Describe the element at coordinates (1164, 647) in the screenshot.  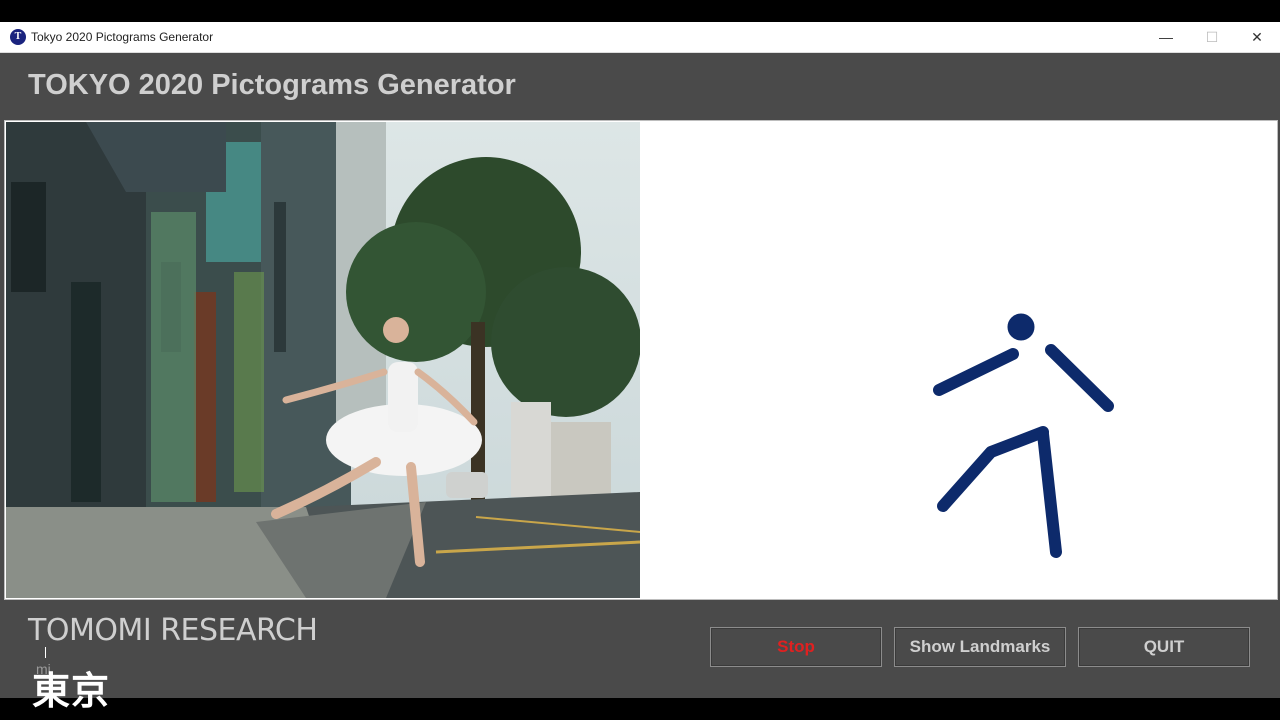
I see `quit-button: QUIT` at that location.